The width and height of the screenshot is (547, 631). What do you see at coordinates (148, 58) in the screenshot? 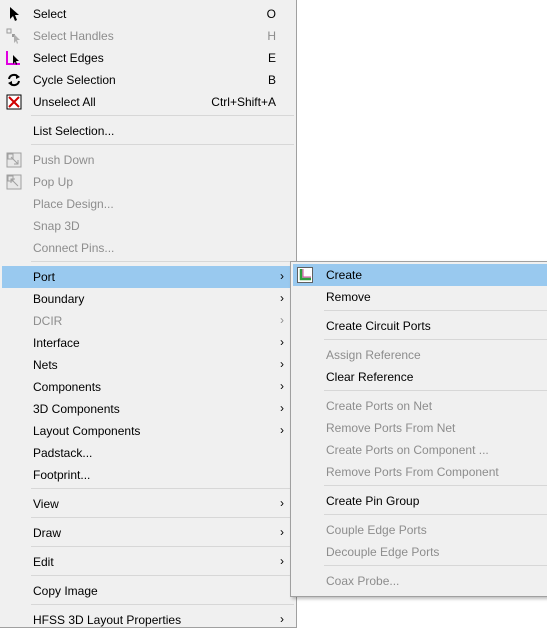
I see `menu-item-select-edges: Select Edges E` at bounding box center [148, 58].